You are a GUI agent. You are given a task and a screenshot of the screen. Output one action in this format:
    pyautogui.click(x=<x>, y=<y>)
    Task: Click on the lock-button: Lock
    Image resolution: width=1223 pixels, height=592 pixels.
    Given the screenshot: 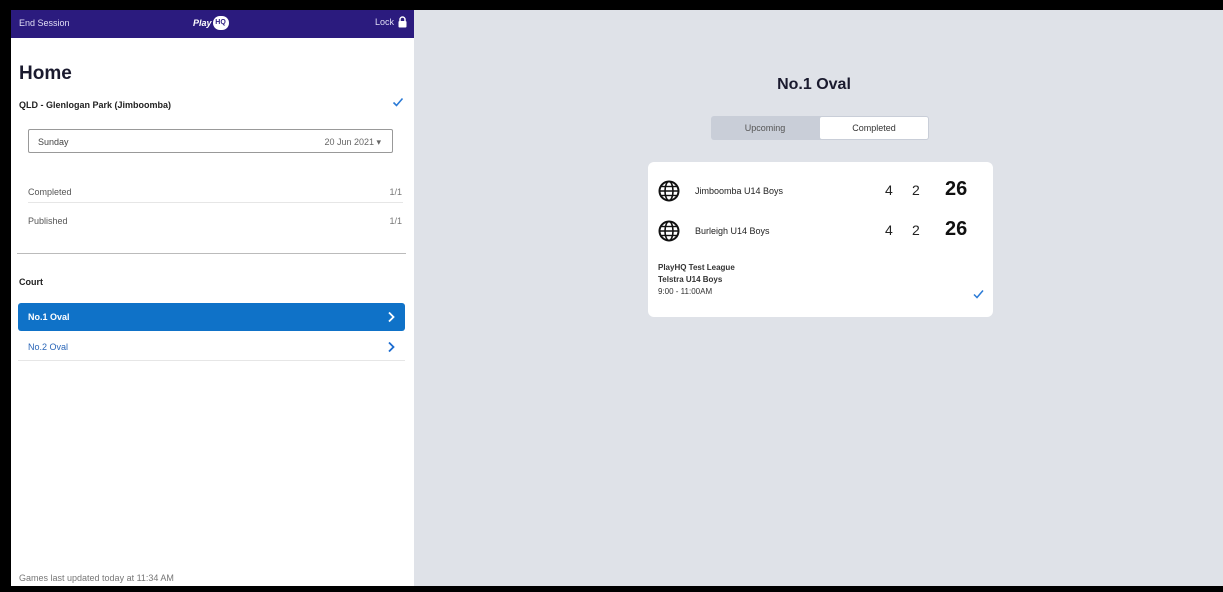 What is the action you would take?
    pyautogui.click(x=391, y=22)
    